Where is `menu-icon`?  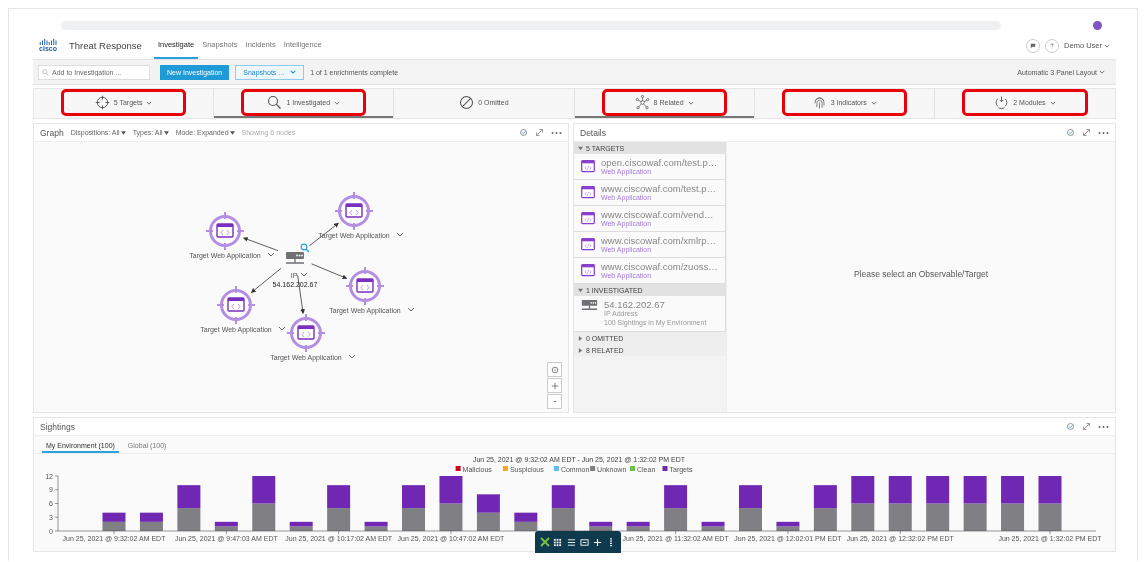
menu-icon is located at coordinates (571, 542).